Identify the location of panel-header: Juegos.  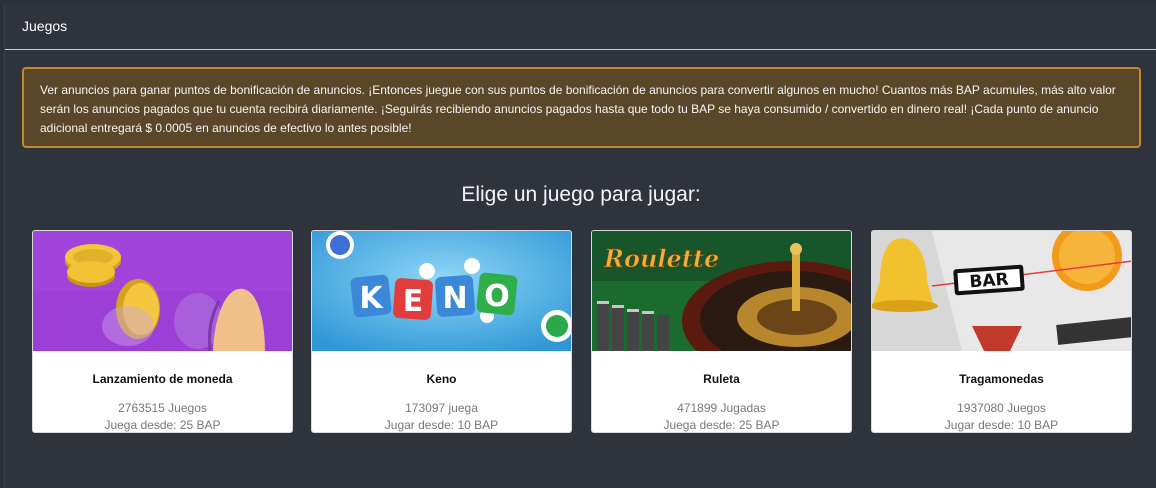
(580, 27).